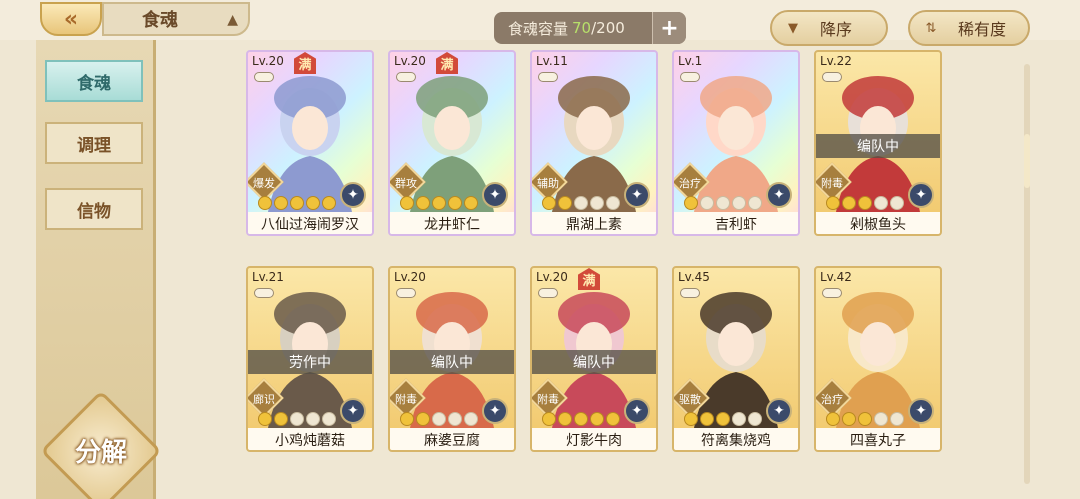 This screenshot has width=1080, height=499. Describe the element at coordinates (594, 359) in the screenshot. I see `character-card: Lv.20 满 编队中 附毒 ✦ 灯影牛肉` at that location.